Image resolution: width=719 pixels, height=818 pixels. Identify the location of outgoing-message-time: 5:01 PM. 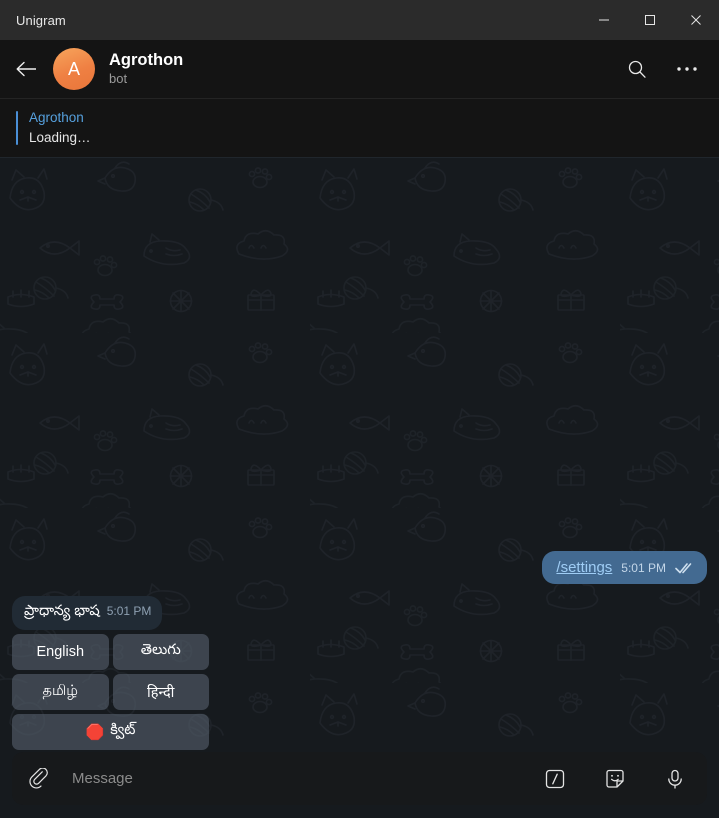
(643, 568).